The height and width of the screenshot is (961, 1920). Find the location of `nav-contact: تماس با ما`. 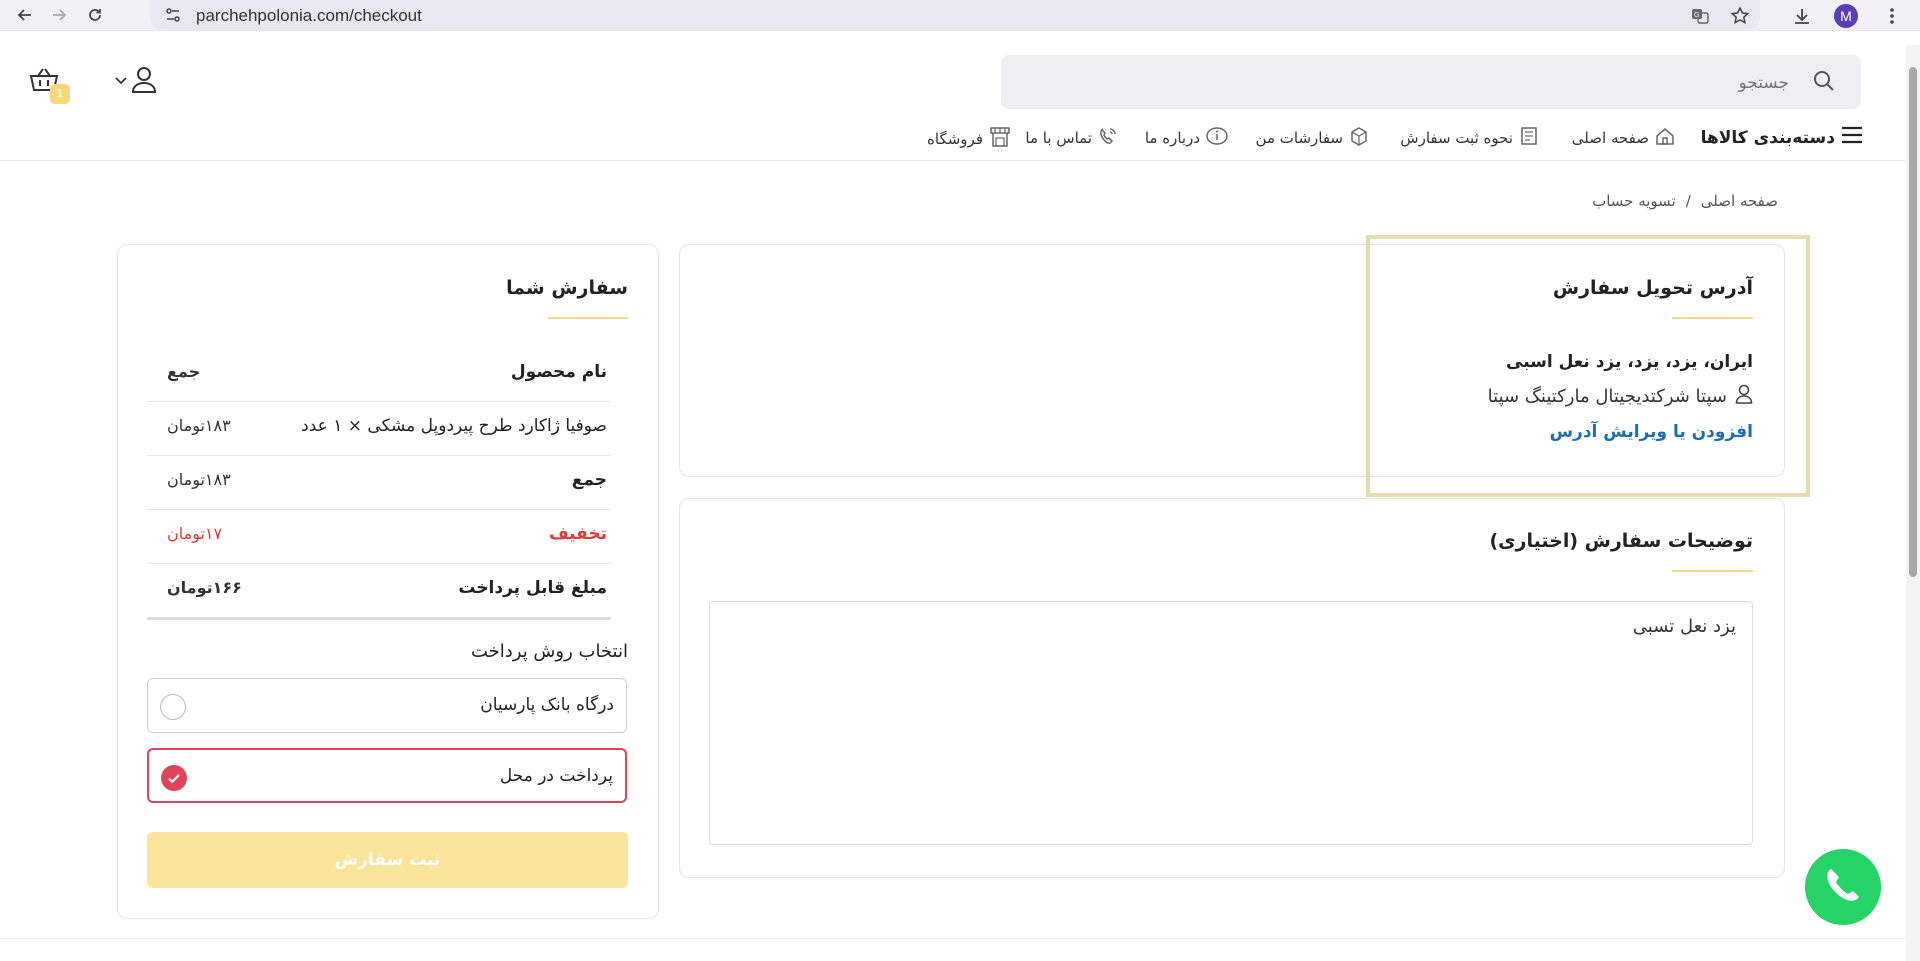

nav-contact: تماس با ما is located at coordinates (1071, 138).